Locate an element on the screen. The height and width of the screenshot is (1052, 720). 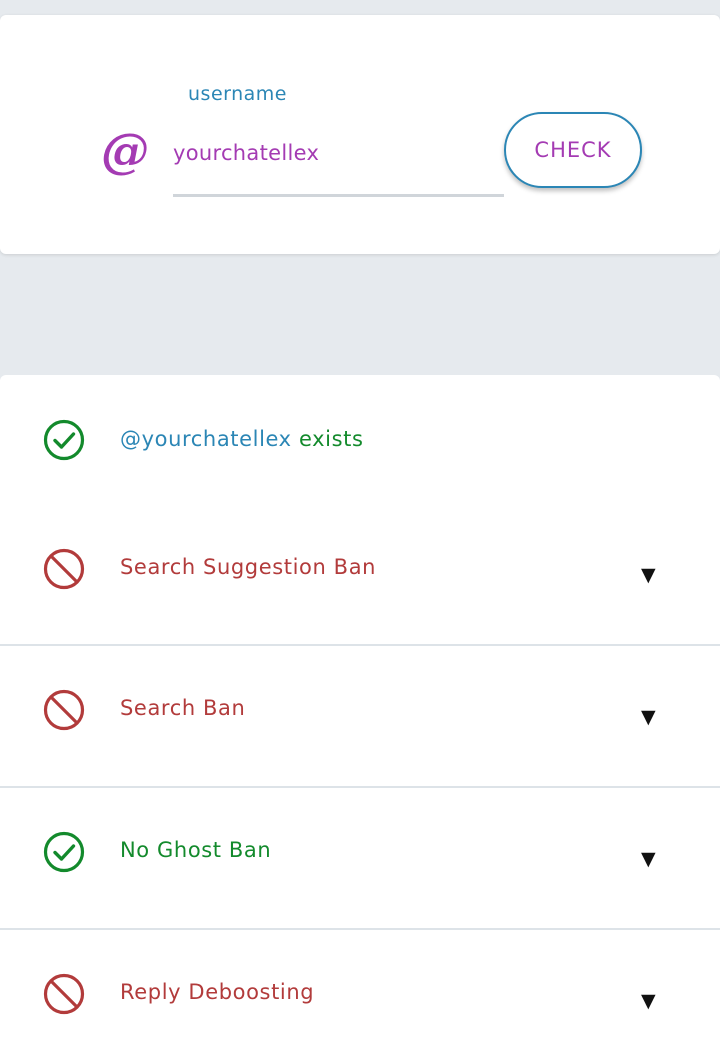
exists-suffix: exists is located at coordinates (327, 439).